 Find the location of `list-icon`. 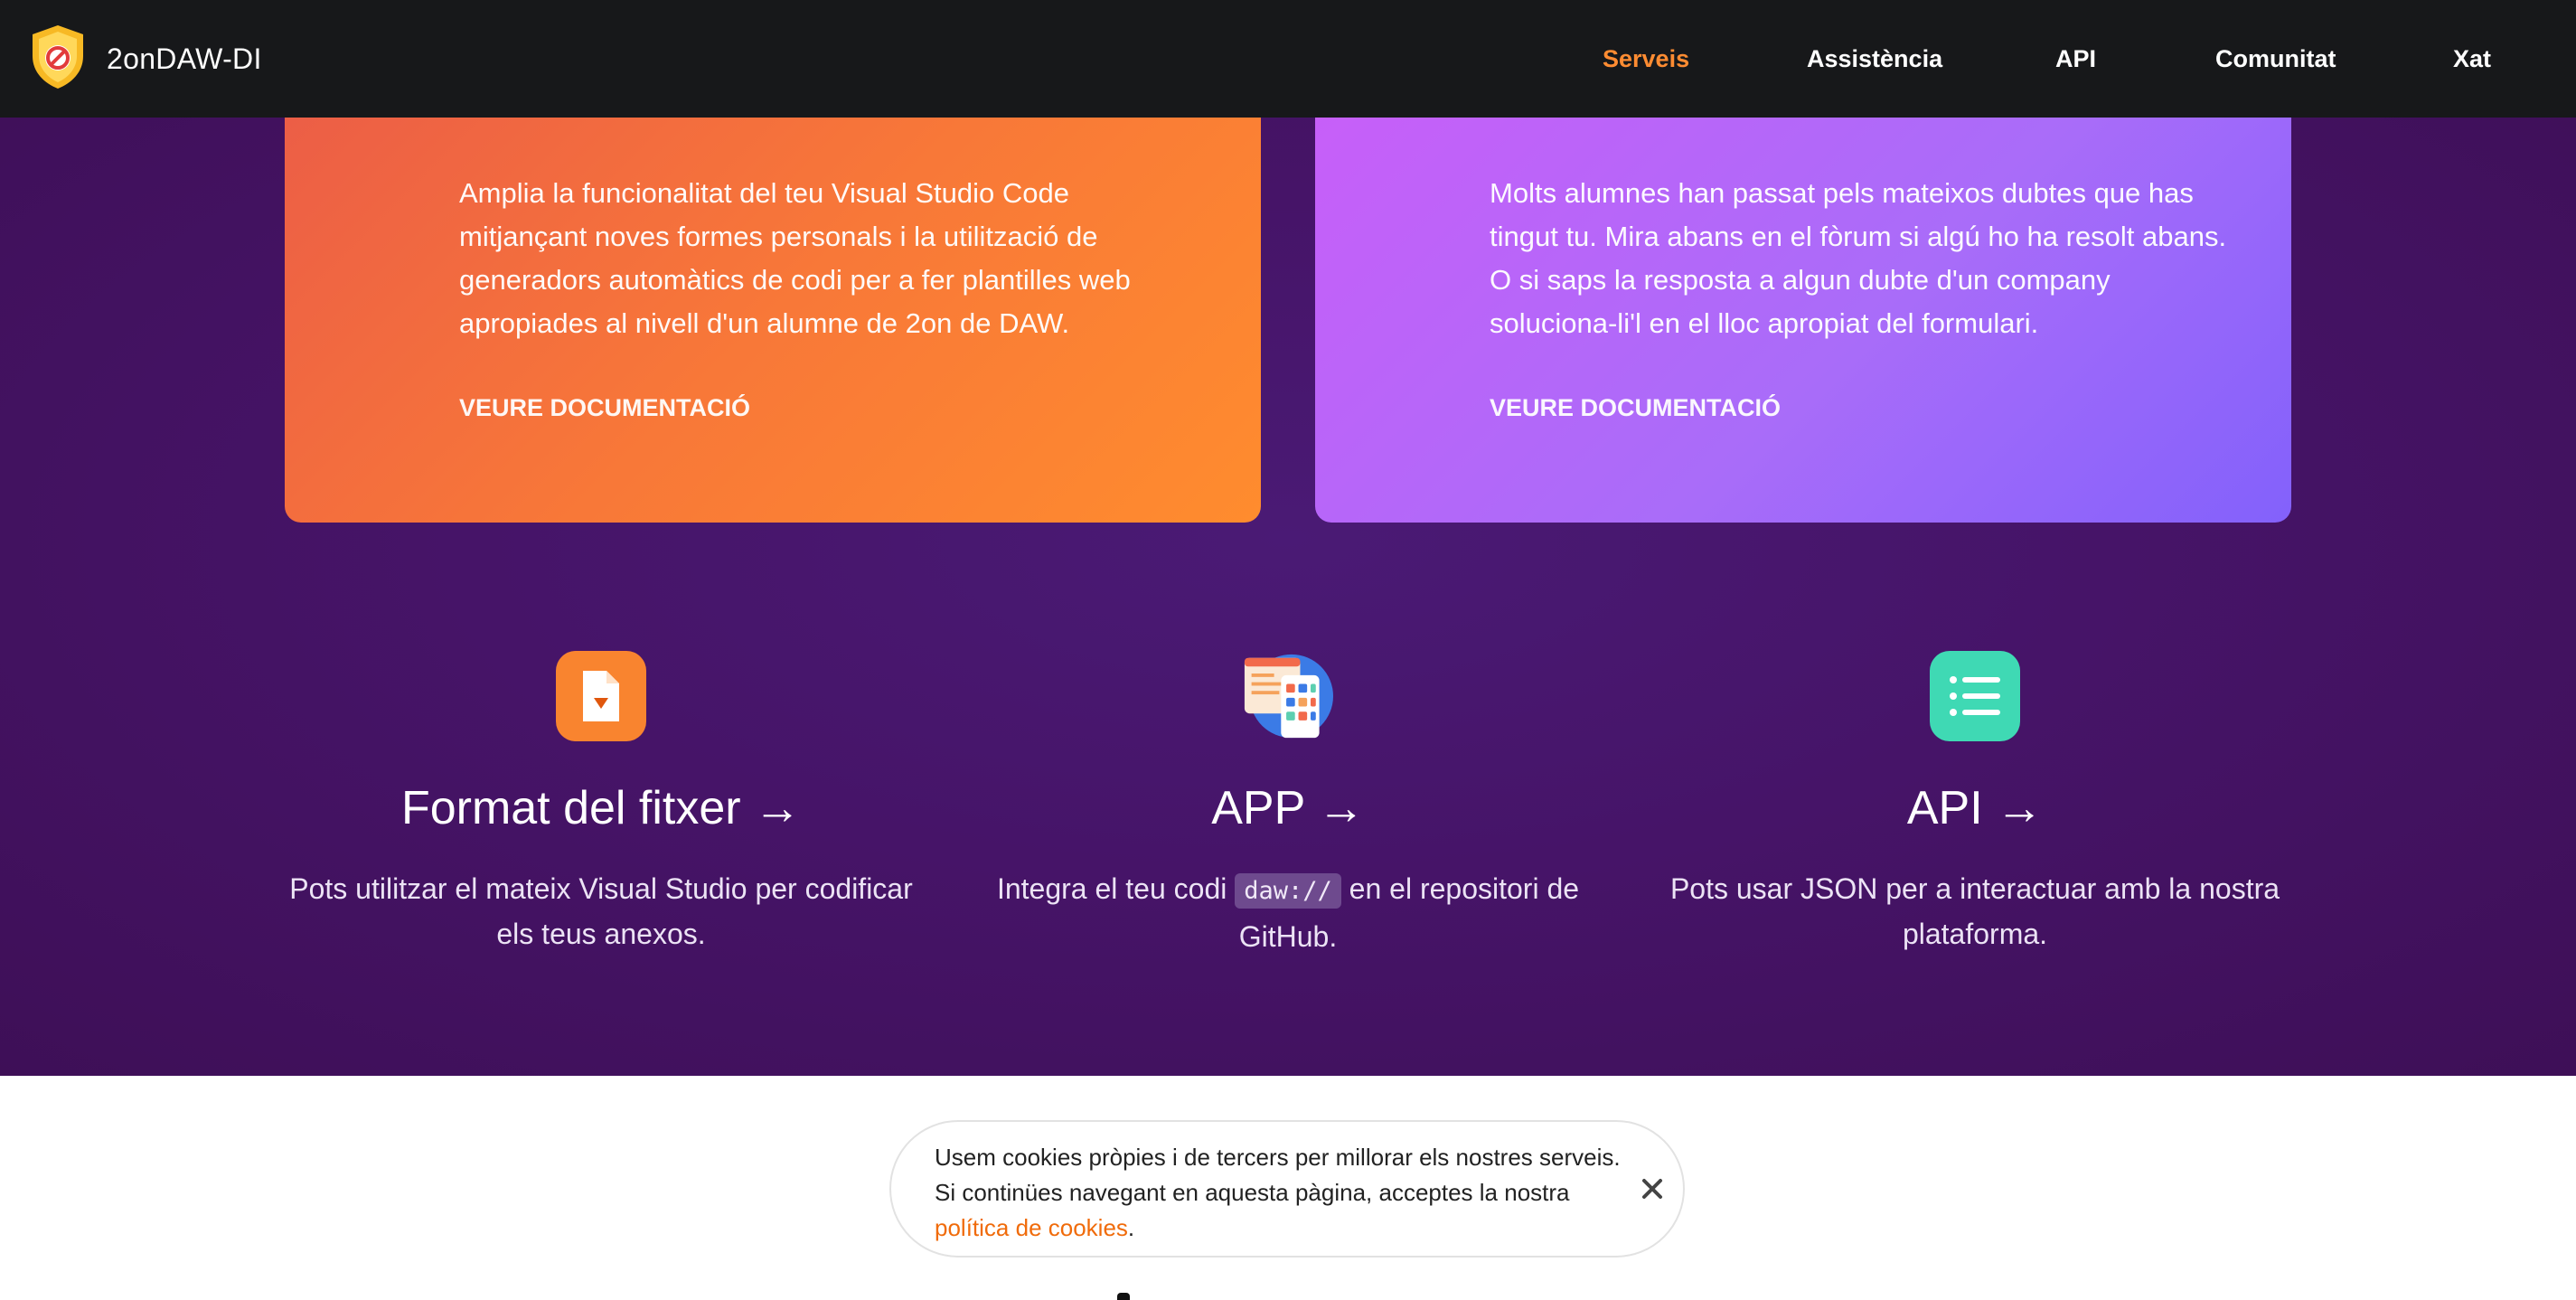

list-icon is located at coordinates (1975, 696).